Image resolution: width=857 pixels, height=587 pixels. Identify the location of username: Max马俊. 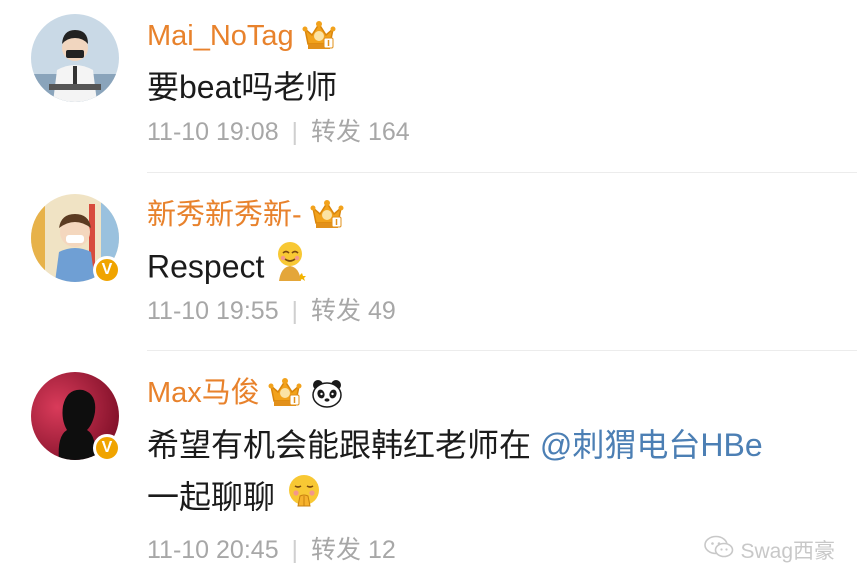
(203, 393).